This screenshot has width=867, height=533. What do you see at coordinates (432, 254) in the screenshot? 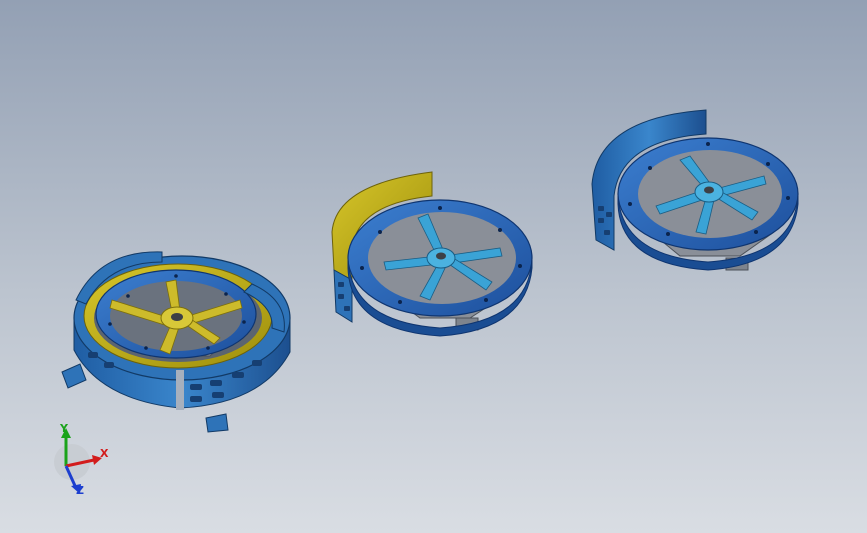
I see `wheel-assembly-middle` at bounding box center [432, 254].